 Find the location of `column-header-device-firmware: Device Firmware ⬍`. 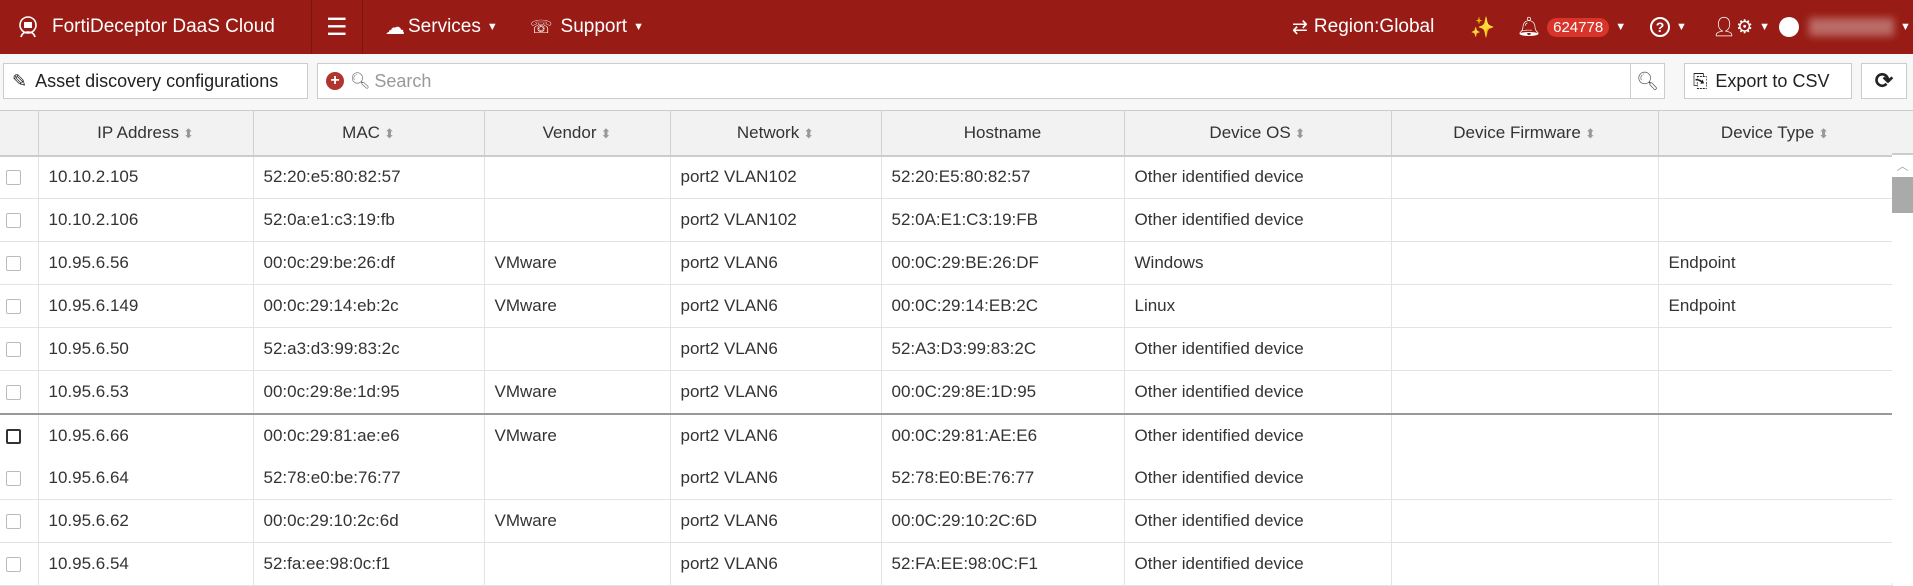

column-header-device-firmware: Device Firmware ⬍ is located at coordinates (1525, 133).